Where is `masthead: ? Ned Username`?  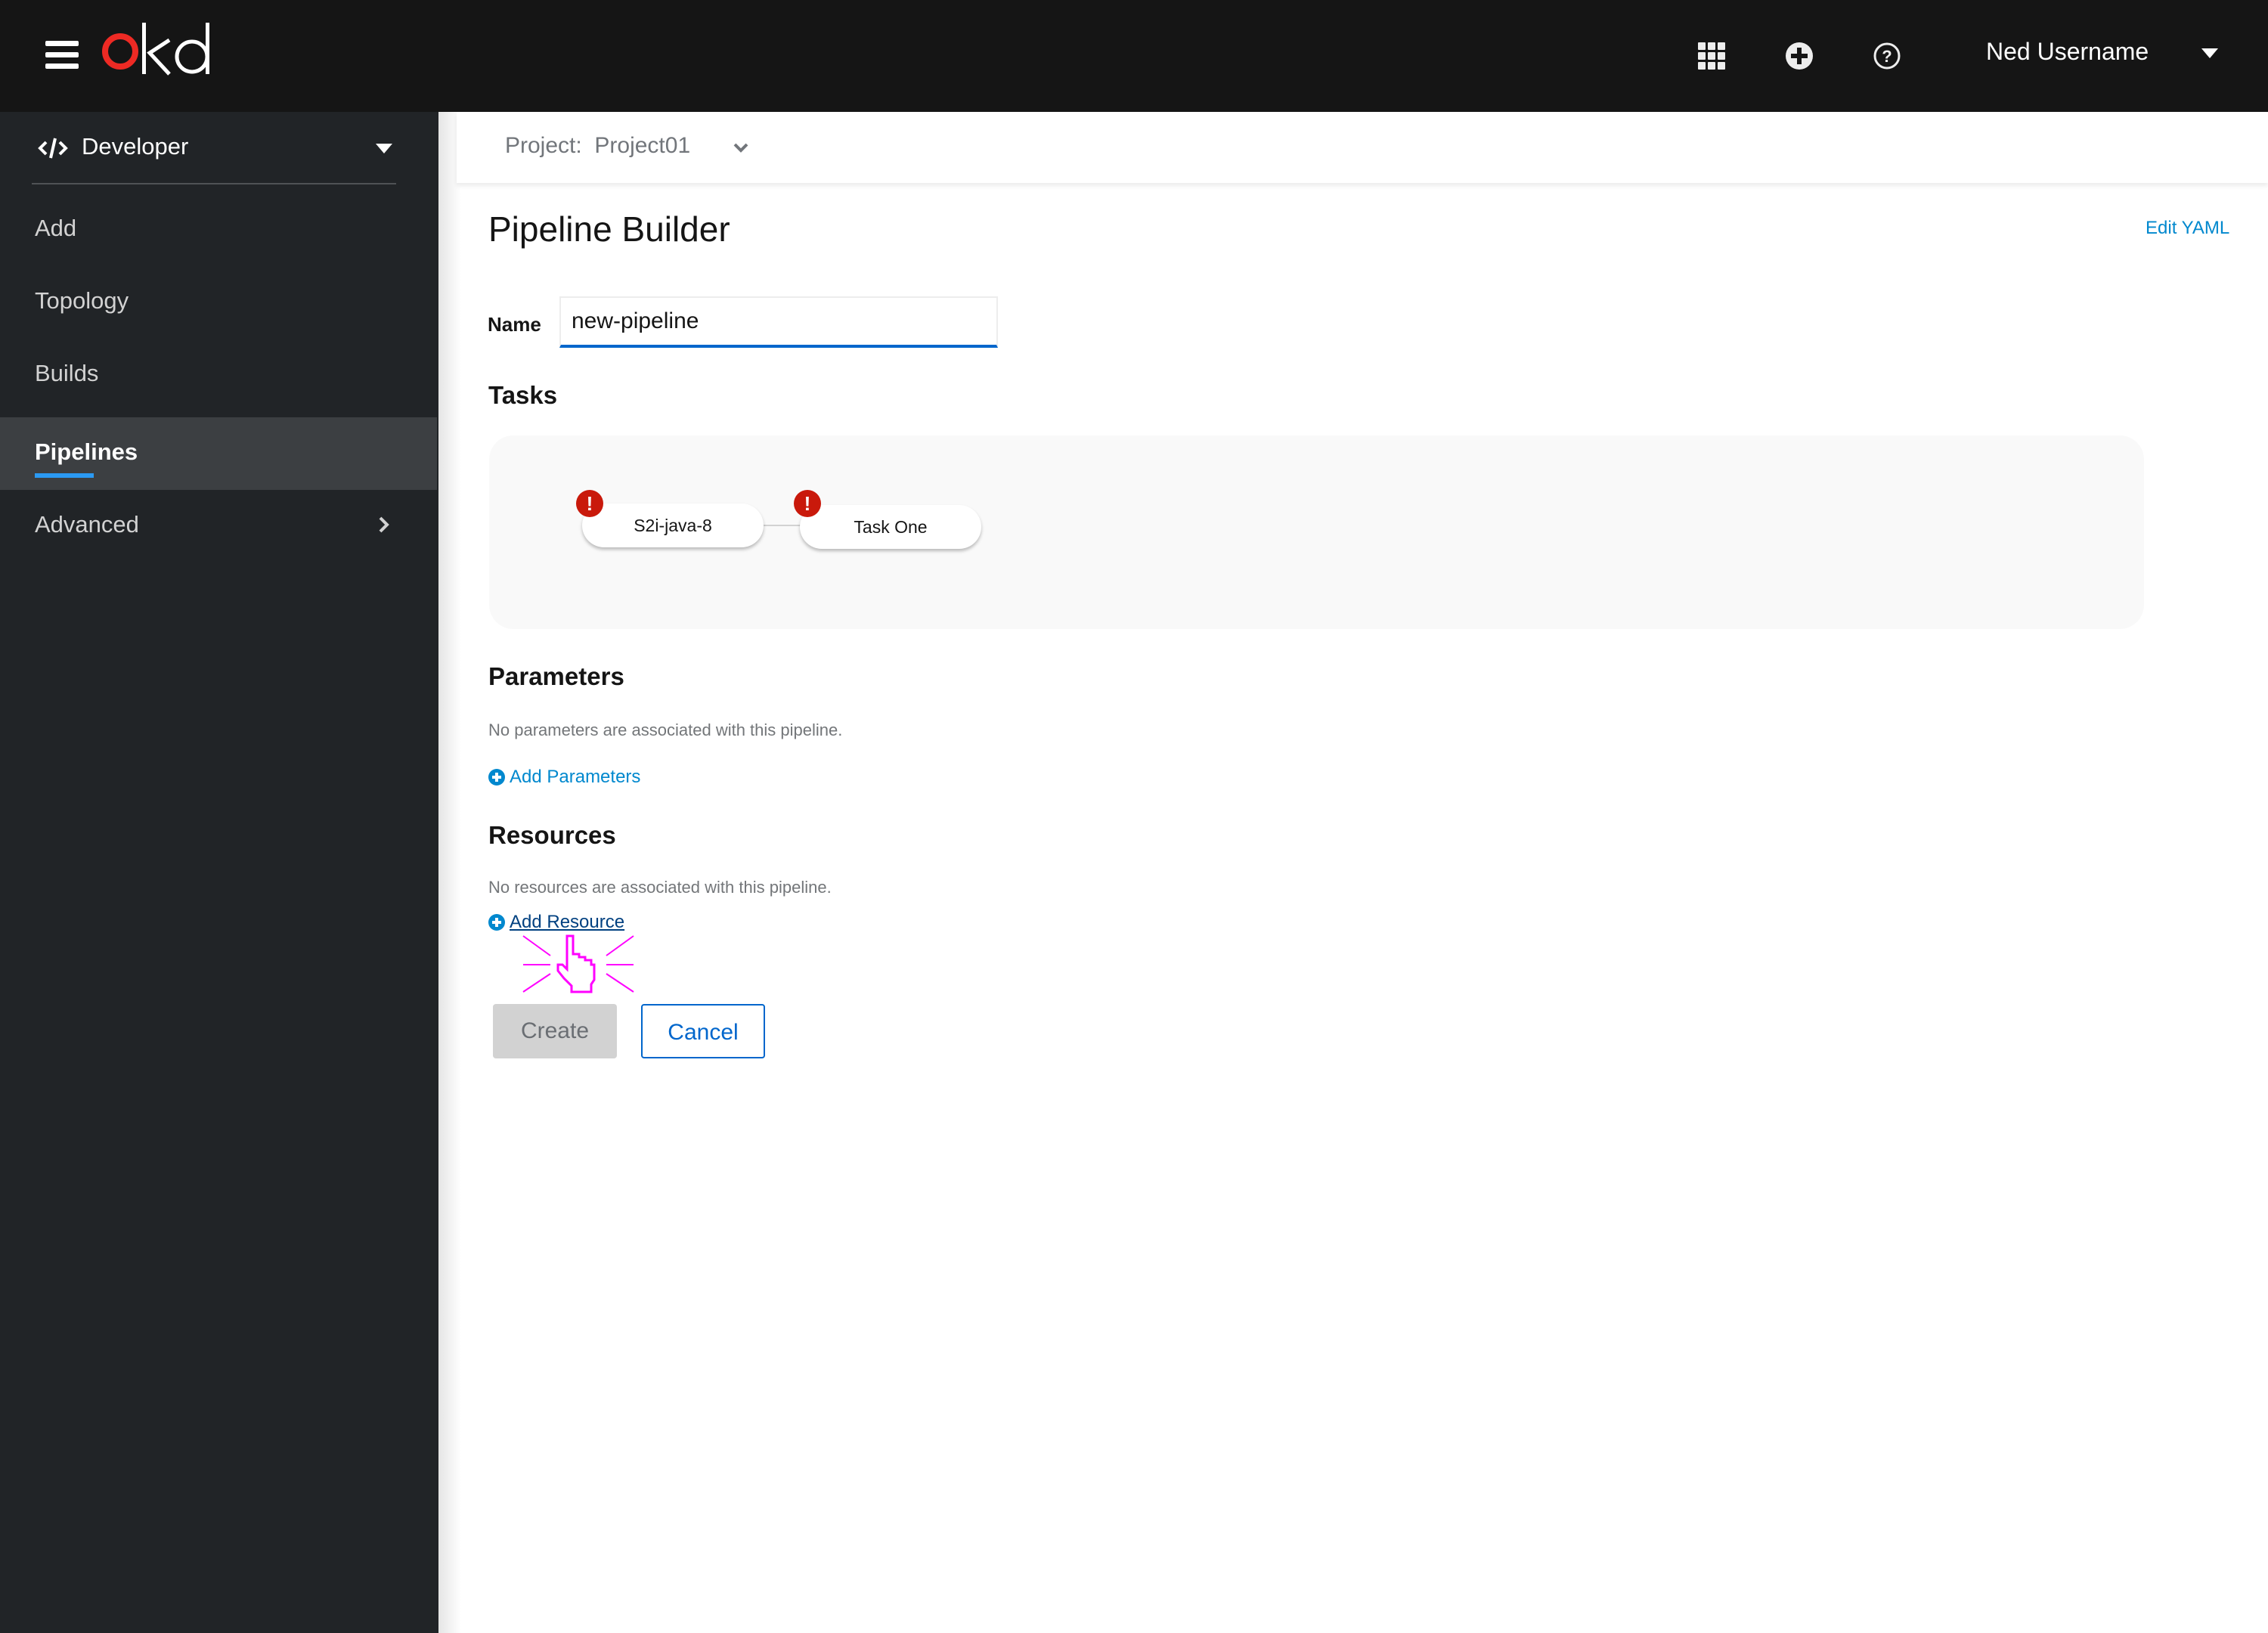 masthead: ? Ned Username is located at coordinates (1134, 56).